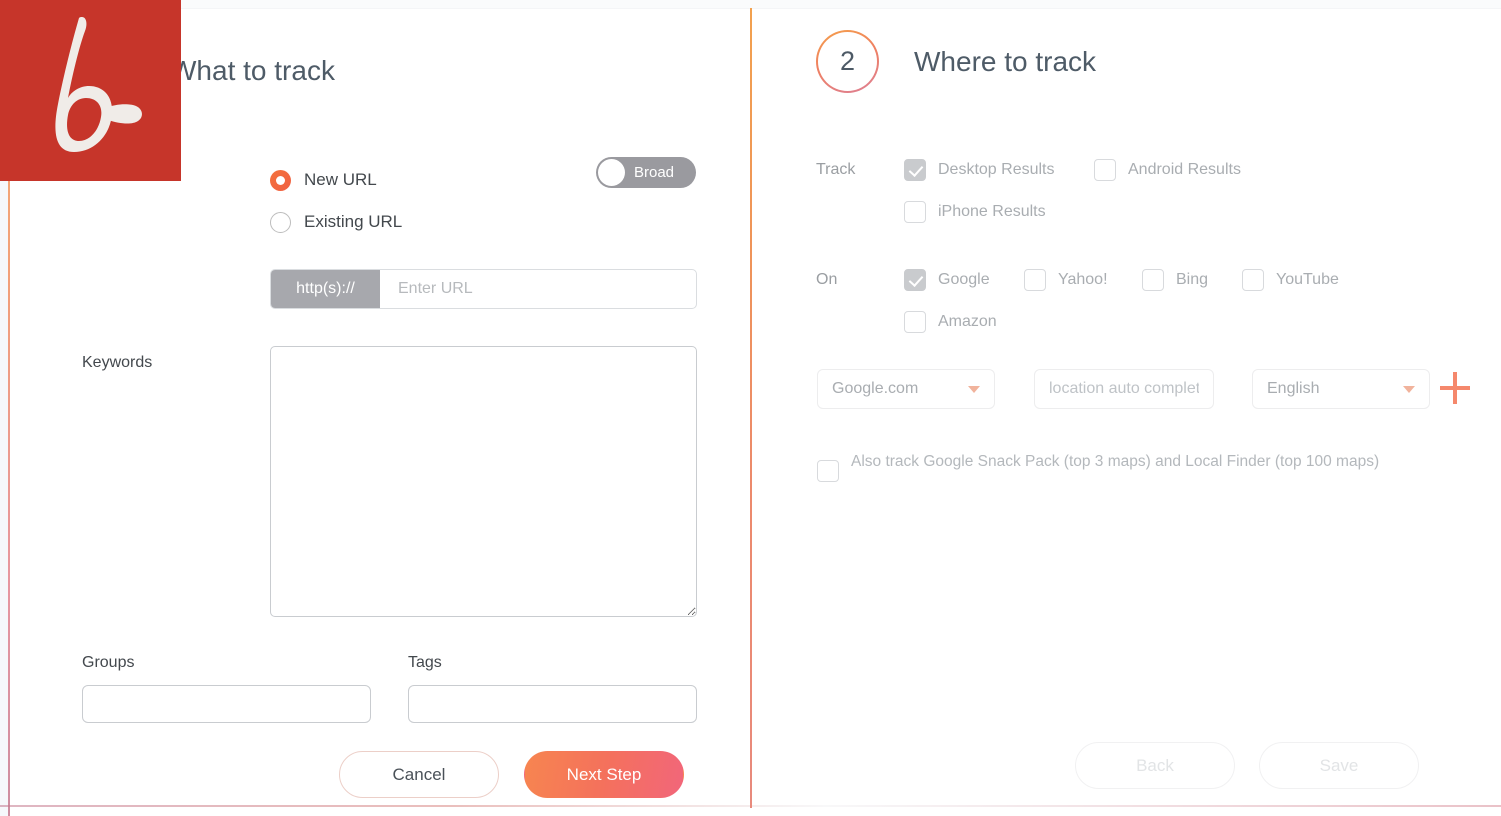  Describe the element at coordinates (992, 211) in the screenshot. I see `checkbox-iphone-results-label: iPhone Results` at that location.